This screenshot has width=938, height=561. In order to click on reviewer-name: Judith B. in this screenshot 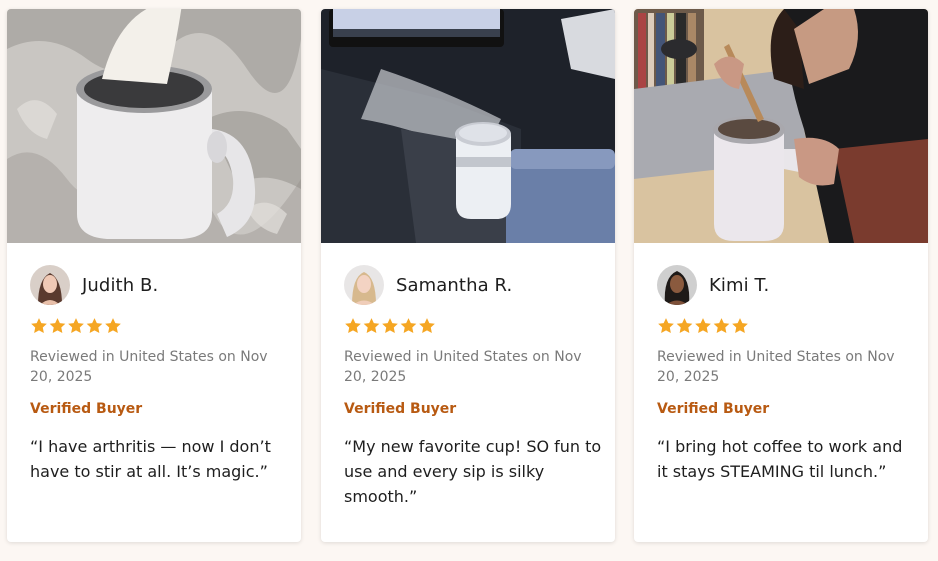, I will do `click(120, 285)`.